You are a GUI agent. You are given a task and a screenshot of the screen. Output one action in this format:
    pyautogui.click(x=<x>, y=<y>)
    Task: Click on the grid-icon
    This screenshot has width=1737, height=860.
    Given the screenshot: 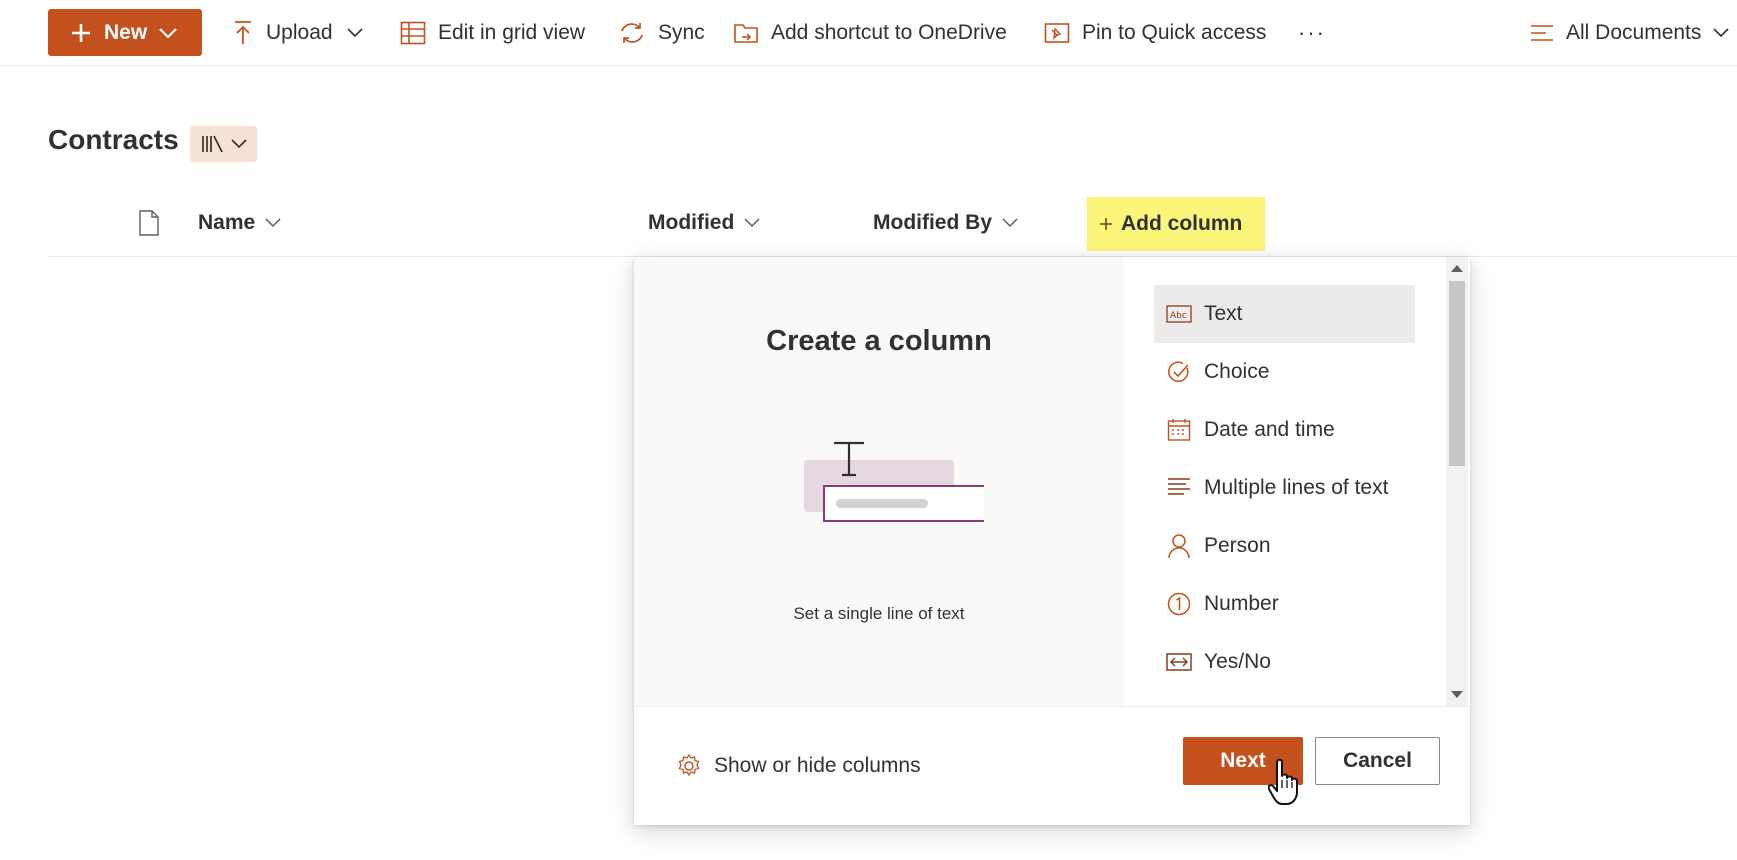 What is the action you would take?
    pyautogui.click(x=413, y=33)
    